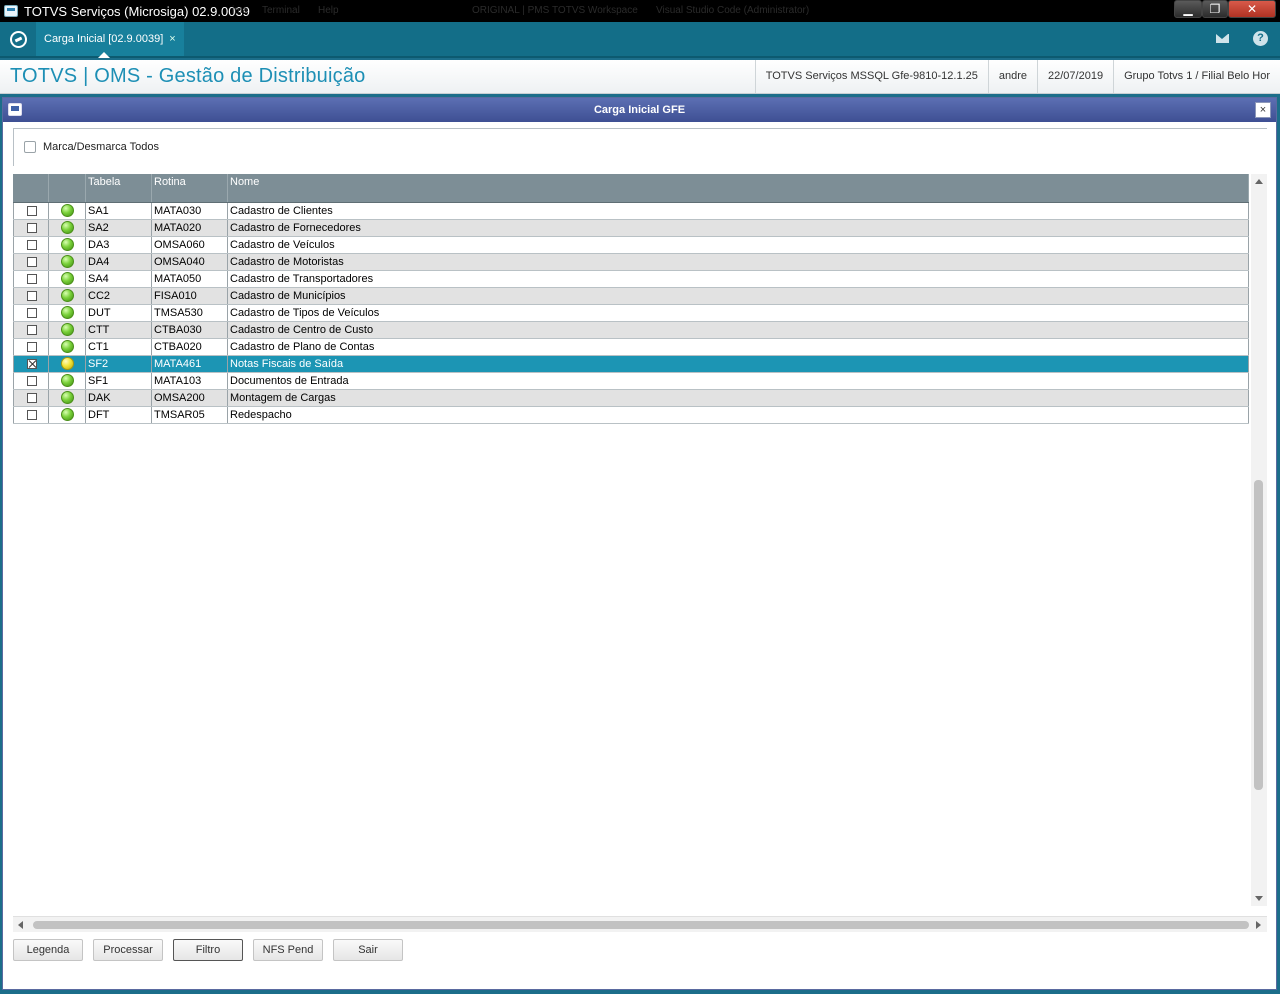 This screenshot has width=1280, height=994. I want to click on header-nome: Nome, so click(738, 188).